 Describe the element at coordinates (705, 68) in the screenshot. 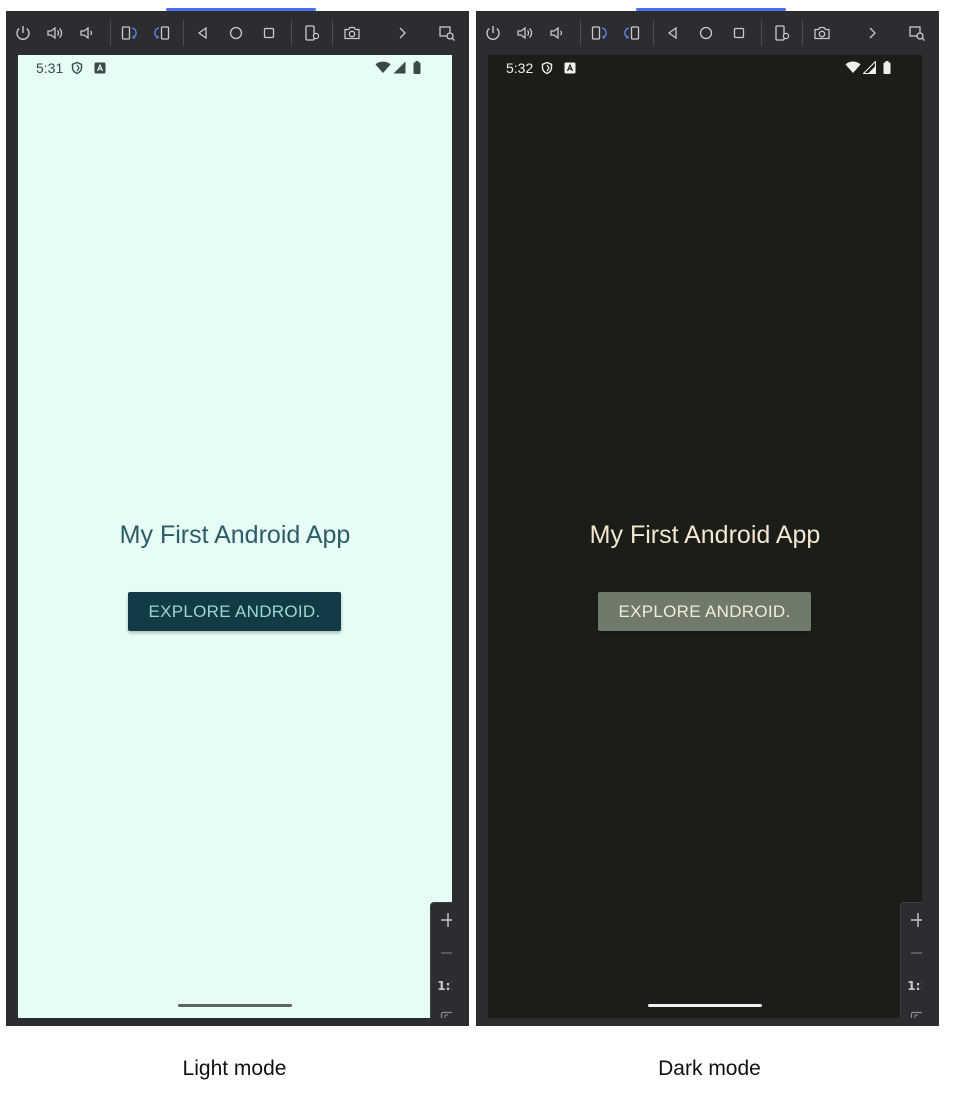

I see `status-bar: 5:32` at that location.